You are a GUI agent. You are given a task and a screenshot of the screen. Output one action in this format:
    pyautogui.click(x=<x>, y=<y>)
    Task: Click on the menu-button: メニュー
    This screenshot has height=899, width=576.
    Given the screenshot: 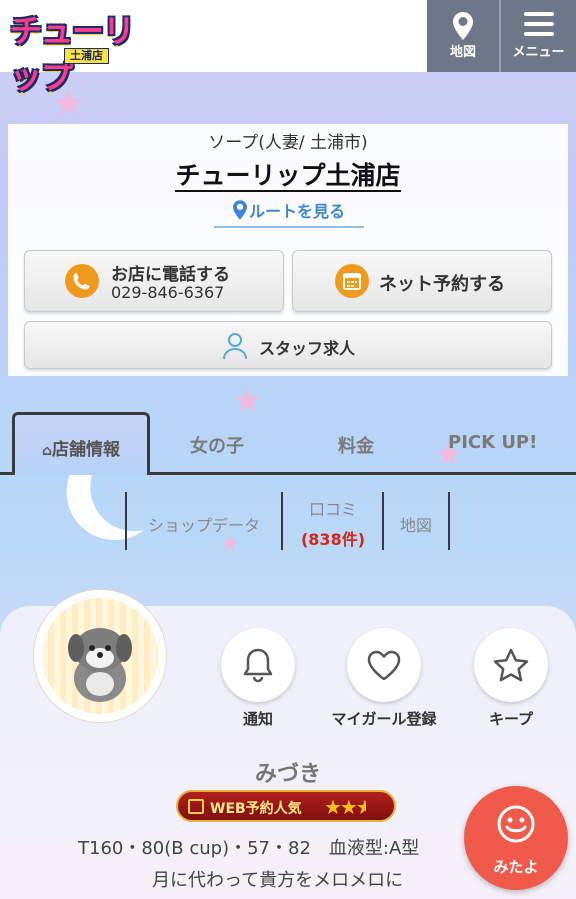 What is the action you would take?
    pyautogui.click(x=538, y=36)
    